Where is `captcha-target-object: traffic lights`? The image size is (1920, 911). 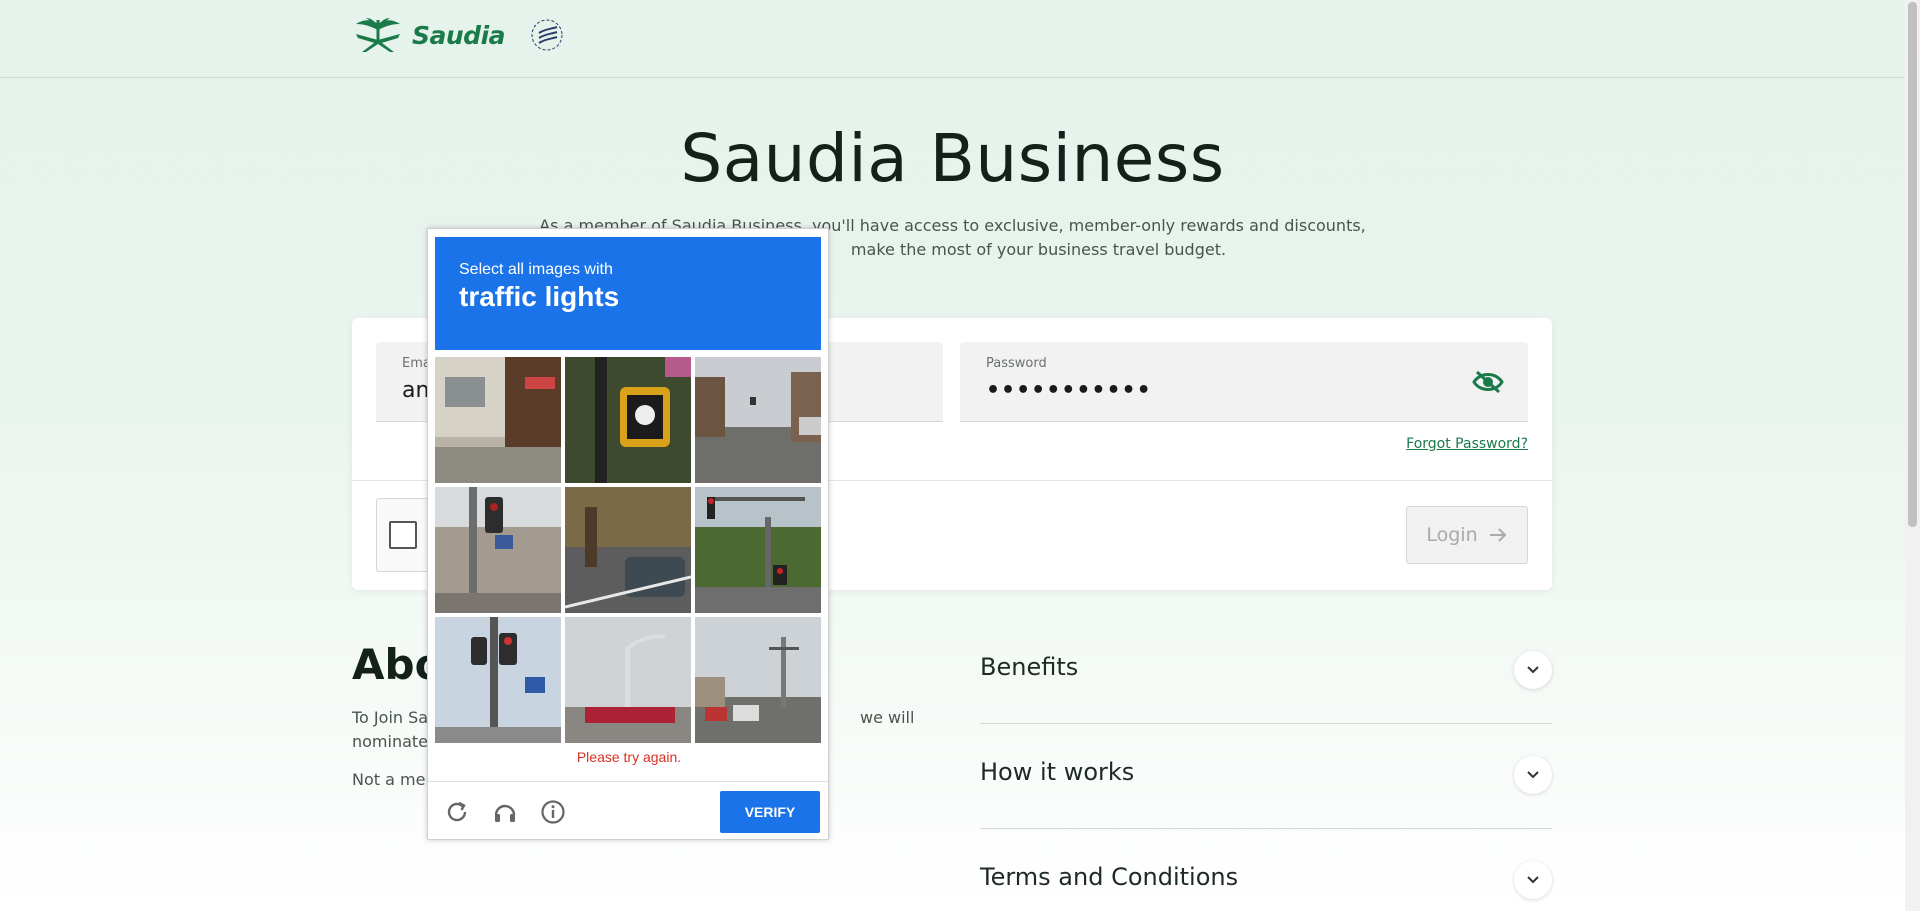 captcha-target-object: traffic lights is located at coordinates (539, 296).